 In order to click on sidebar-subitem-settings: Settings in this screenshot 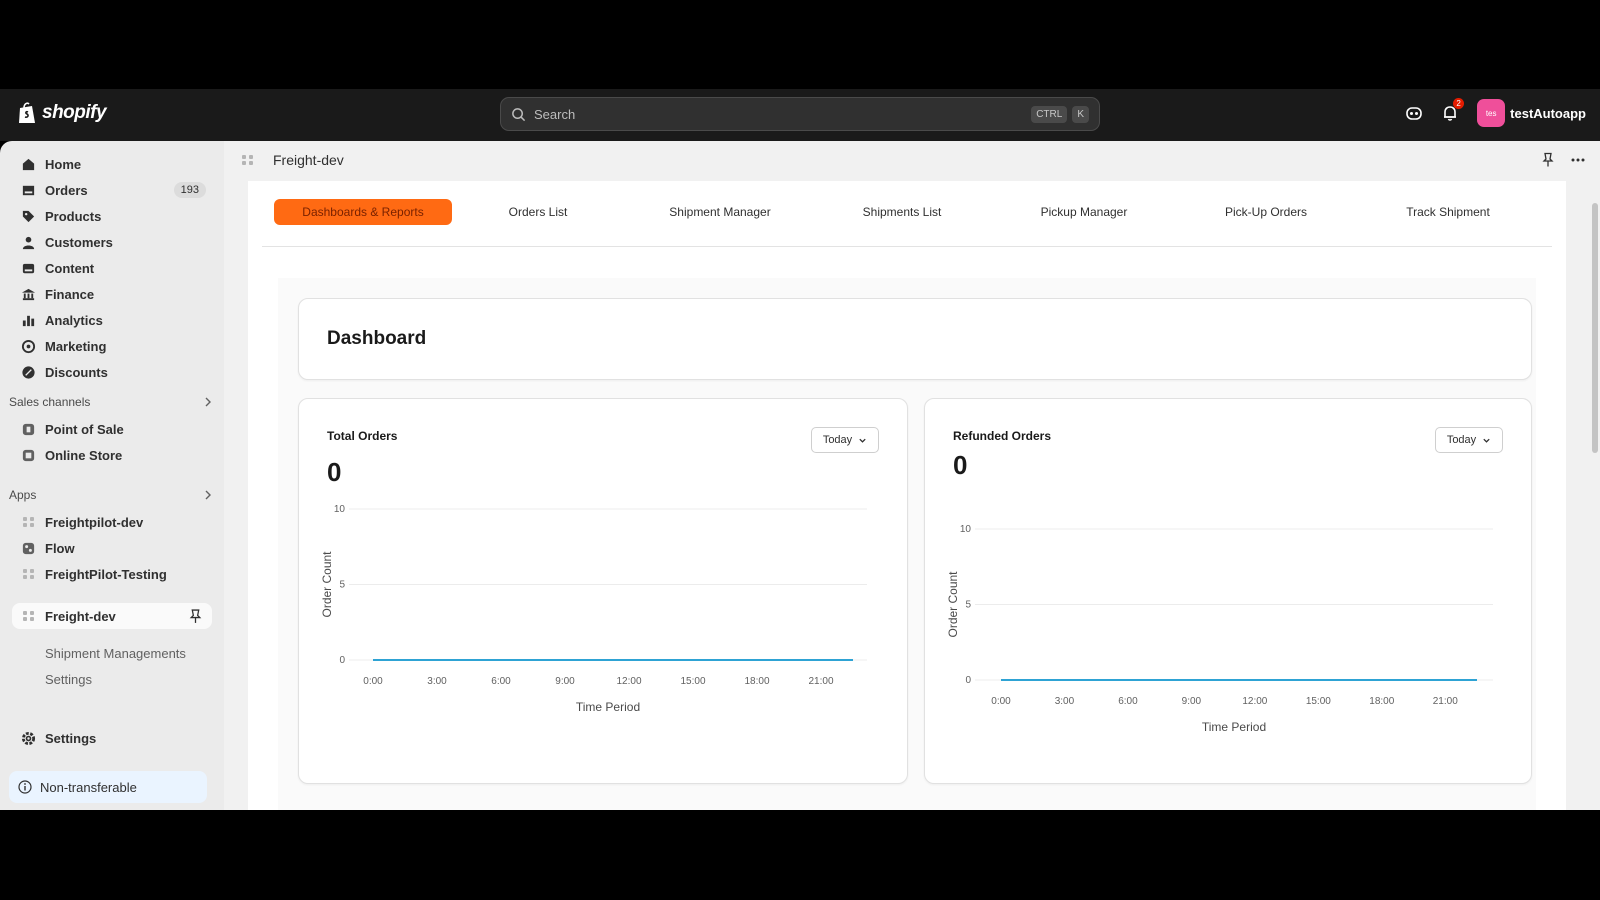, I will do `click(68, 679)`.